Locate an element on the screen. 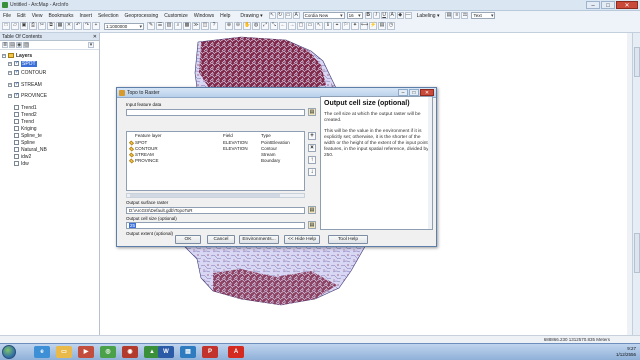 This screenshot has height=360, width=640. menu-geoprocessing: Geoprocessing is located at coordinates (142, 16).